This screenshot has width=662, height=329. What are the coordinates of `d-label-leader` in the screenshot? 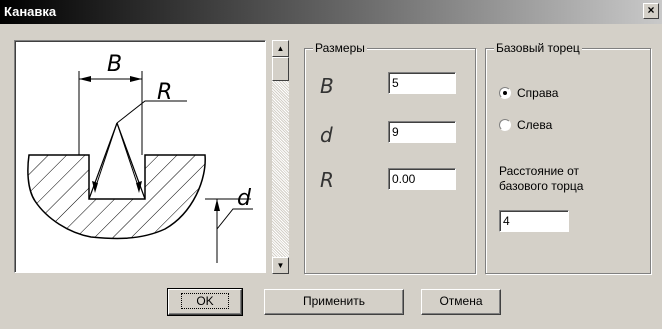 It's located at (234, 219).